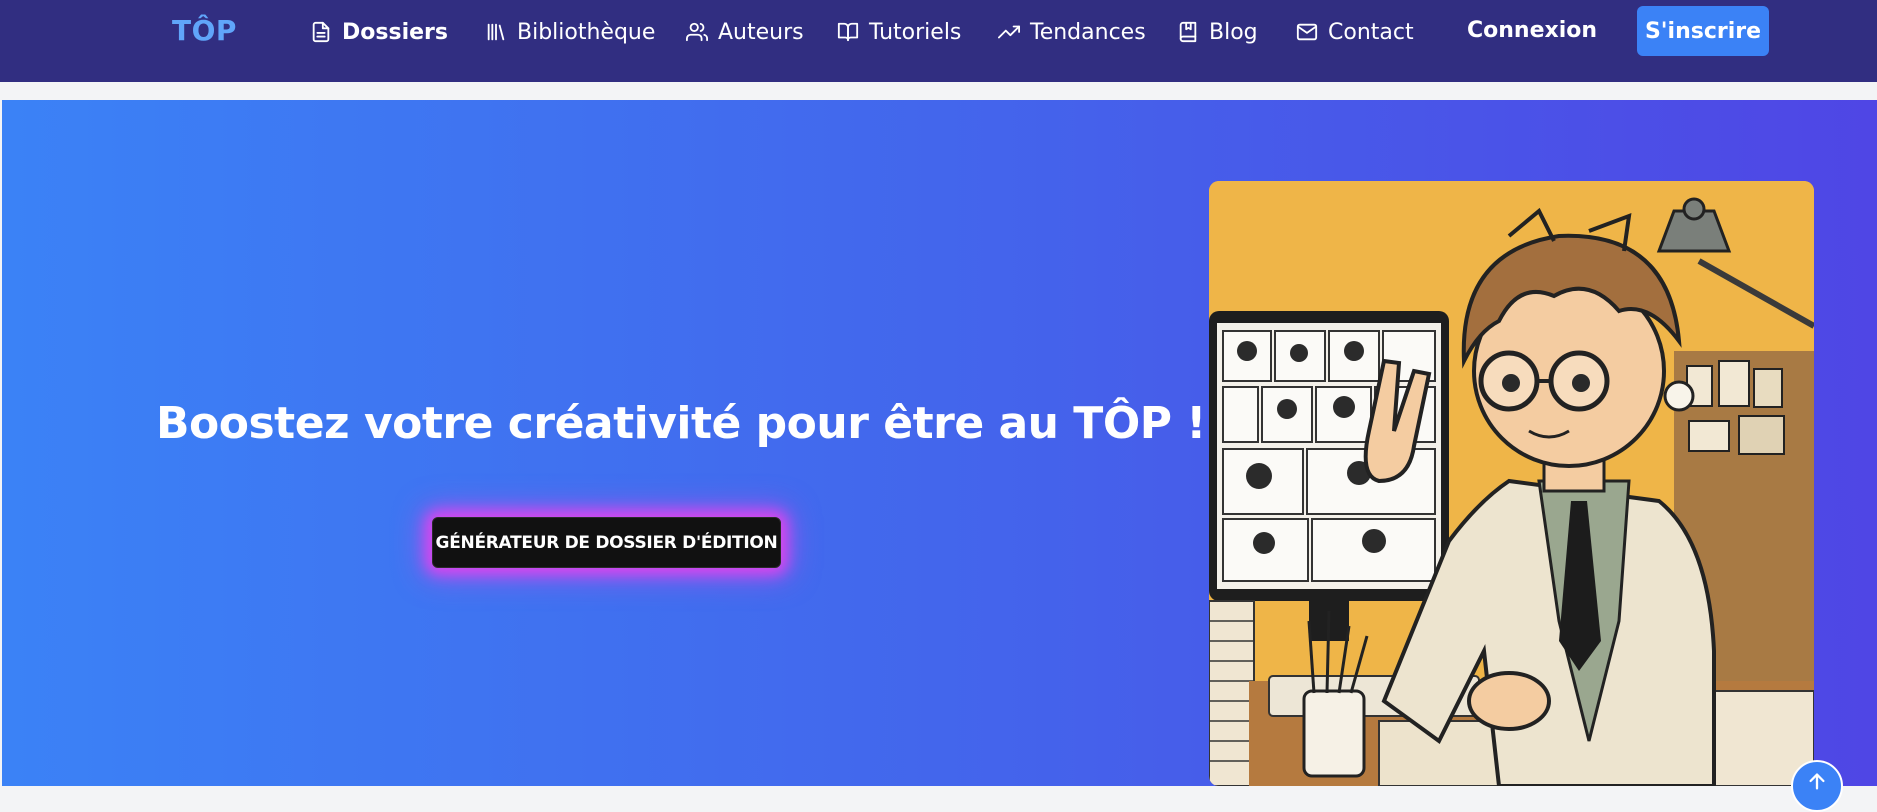  What do you see at coordinates (761, 32) in the screenshot?
I see `nav-item-label: Auteurs` at bounding box center [761, 32].